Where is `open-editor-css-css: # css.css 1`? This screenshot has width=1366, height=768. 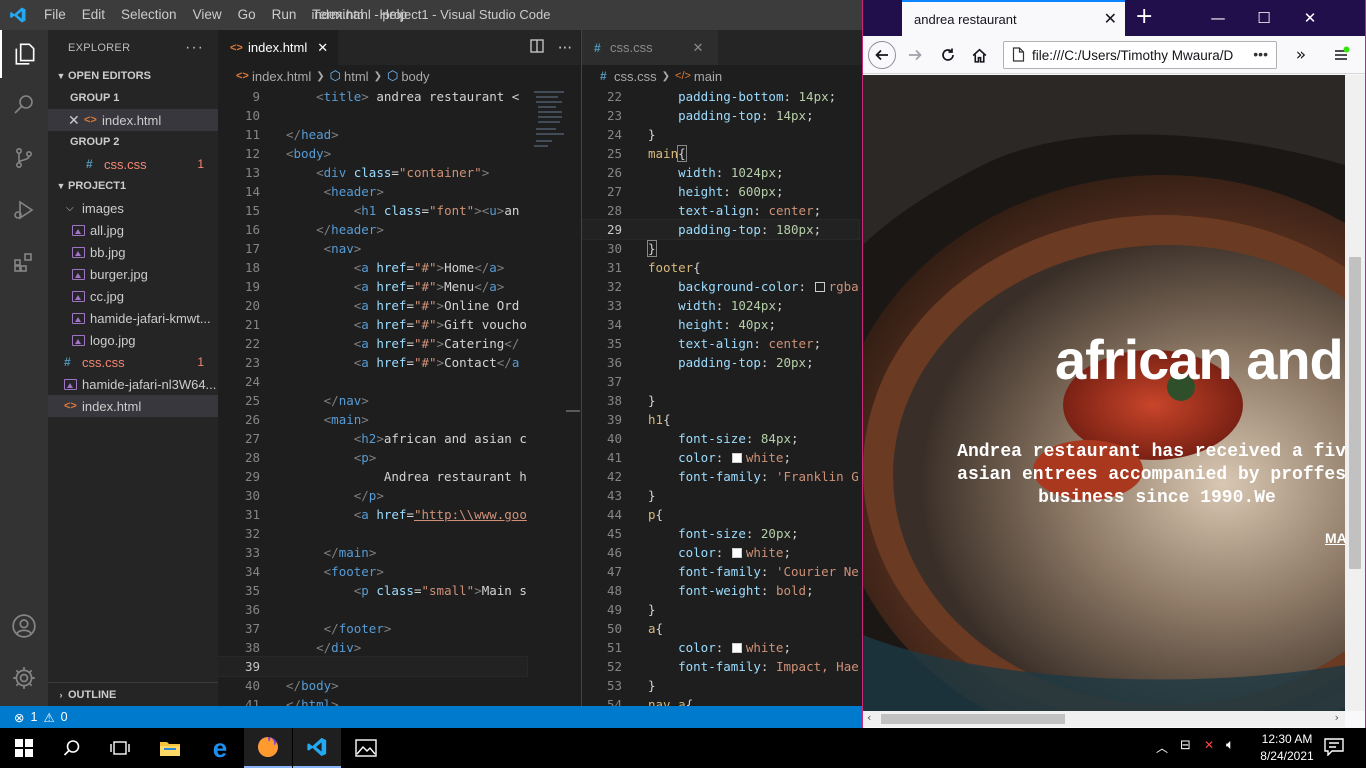 open-editor-css-css: # css.css 1 is located at coordinates (133, 164).